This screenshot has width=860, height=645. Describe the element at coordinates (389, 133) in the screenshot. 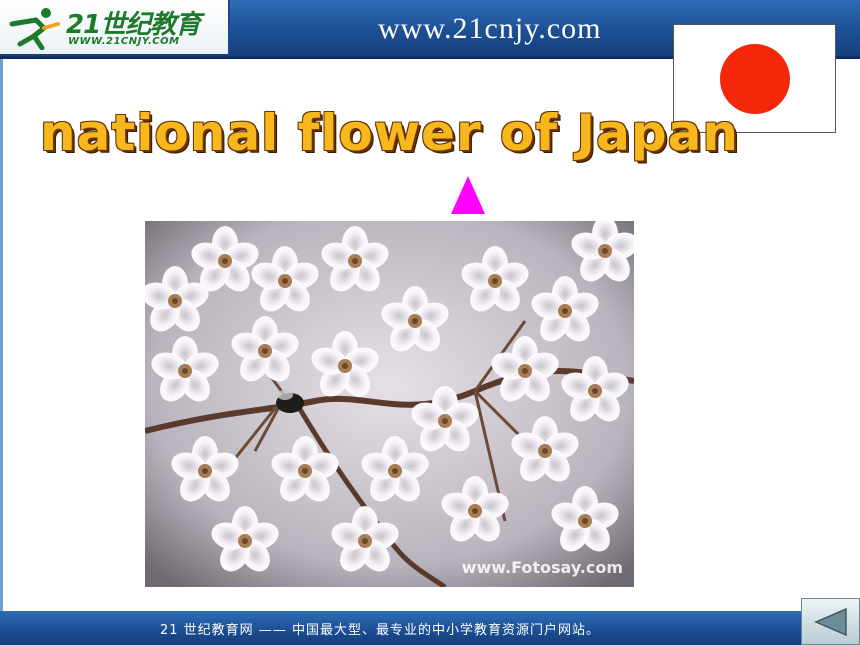

I see `slide-title: national flower of Japan` at that location.